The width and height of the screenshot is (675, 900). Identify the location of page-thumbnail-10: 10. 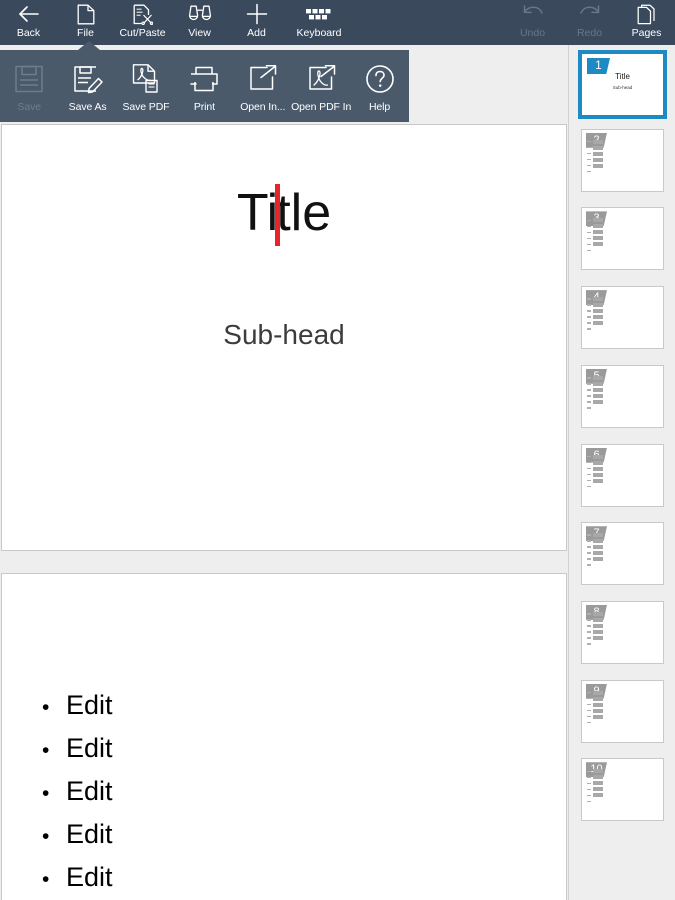
(622, 790).